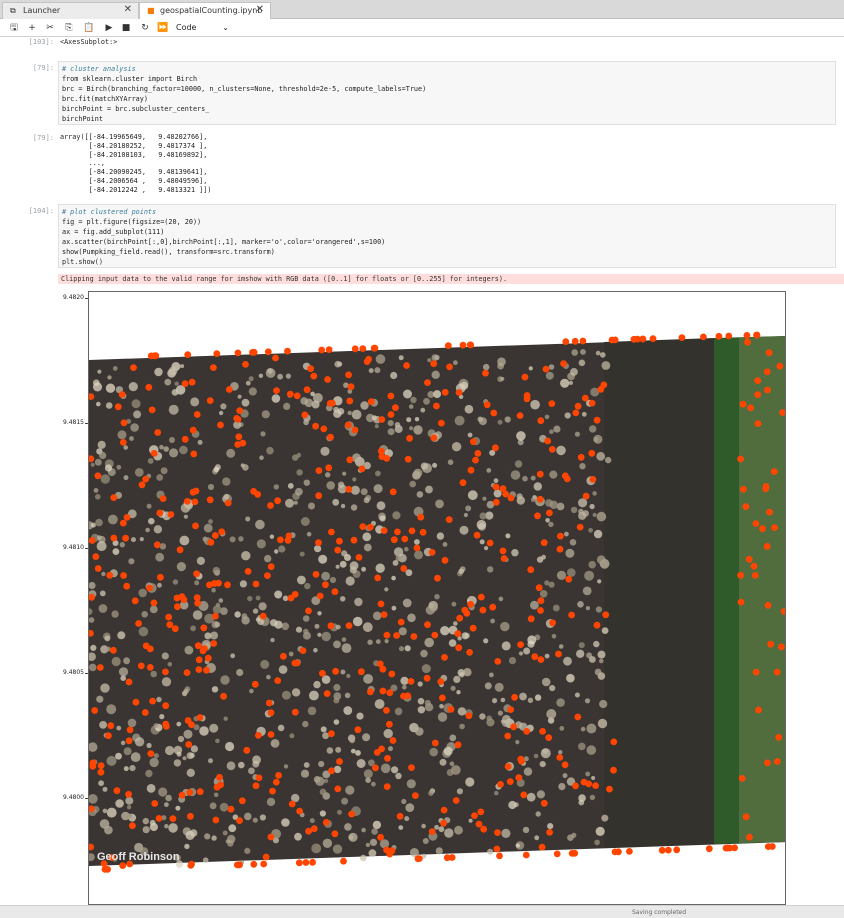 Image resolution: width=844 pixels, height=918 pixels. Describe the element at coordinates (109, 212) in the screenshot. I see `code-line: # plot clustered points` at that location.